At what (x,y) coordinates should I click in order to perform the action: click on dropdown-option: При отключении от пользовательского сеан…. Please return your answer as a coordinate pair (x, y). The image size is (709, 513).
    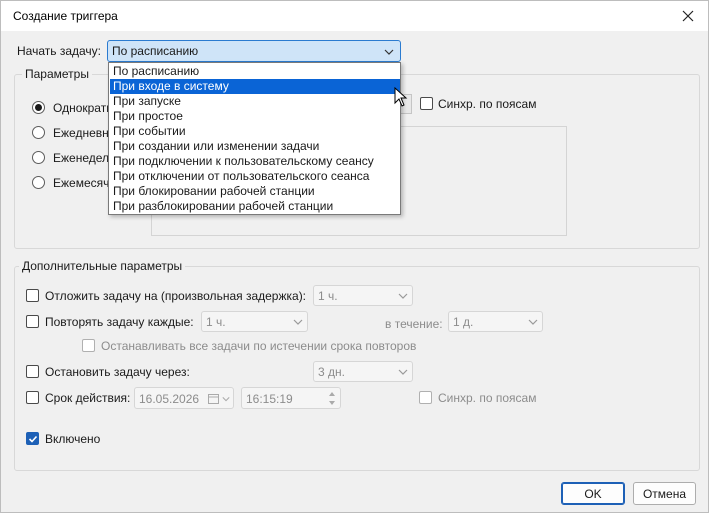
    Looking at the image, I should click on (255, 176).